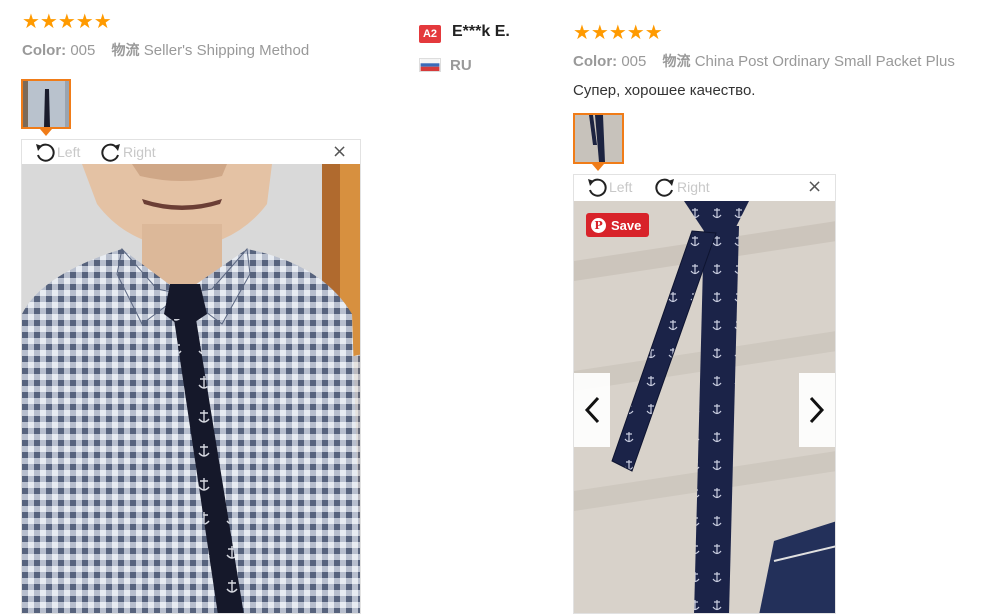 This screenshot has height=614, width=1000. Describe the element at coordinates (430, 34) in the screenshot. I see `author-level-badge: A2` at that location.